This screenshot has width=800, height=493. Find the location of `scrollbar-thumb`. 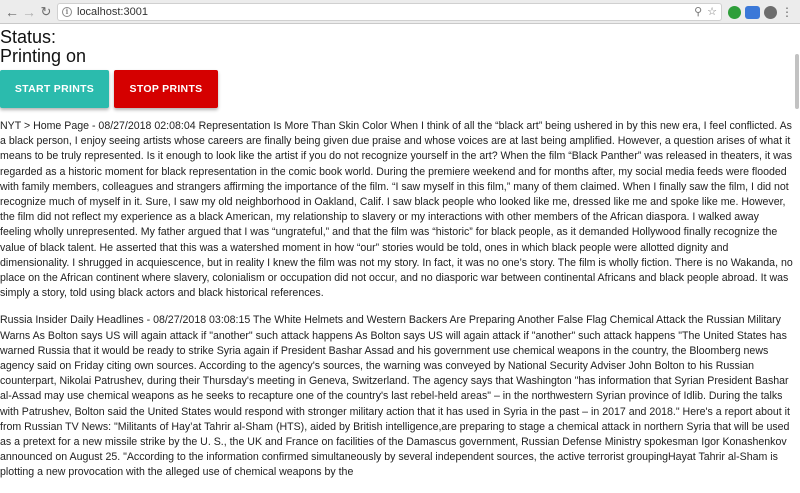

scrollbar-thumb is located at coordinates (797, 81).